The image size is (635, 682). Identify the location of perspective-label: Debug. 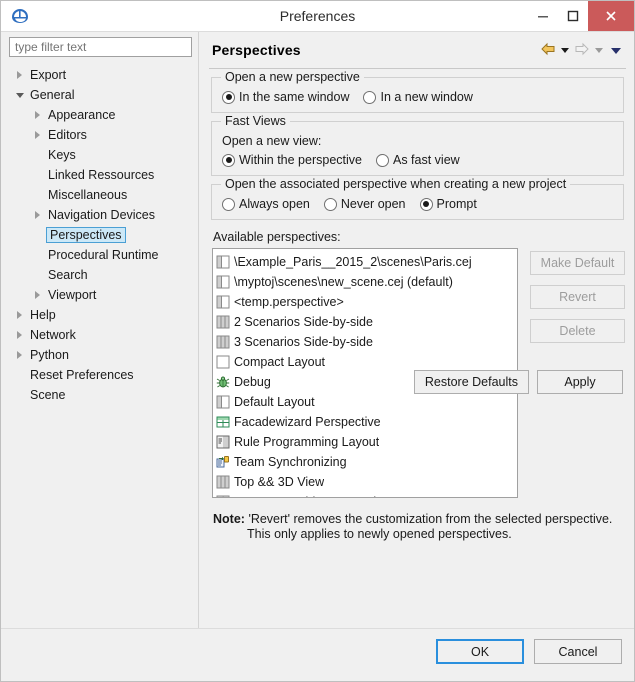
(252, 382).